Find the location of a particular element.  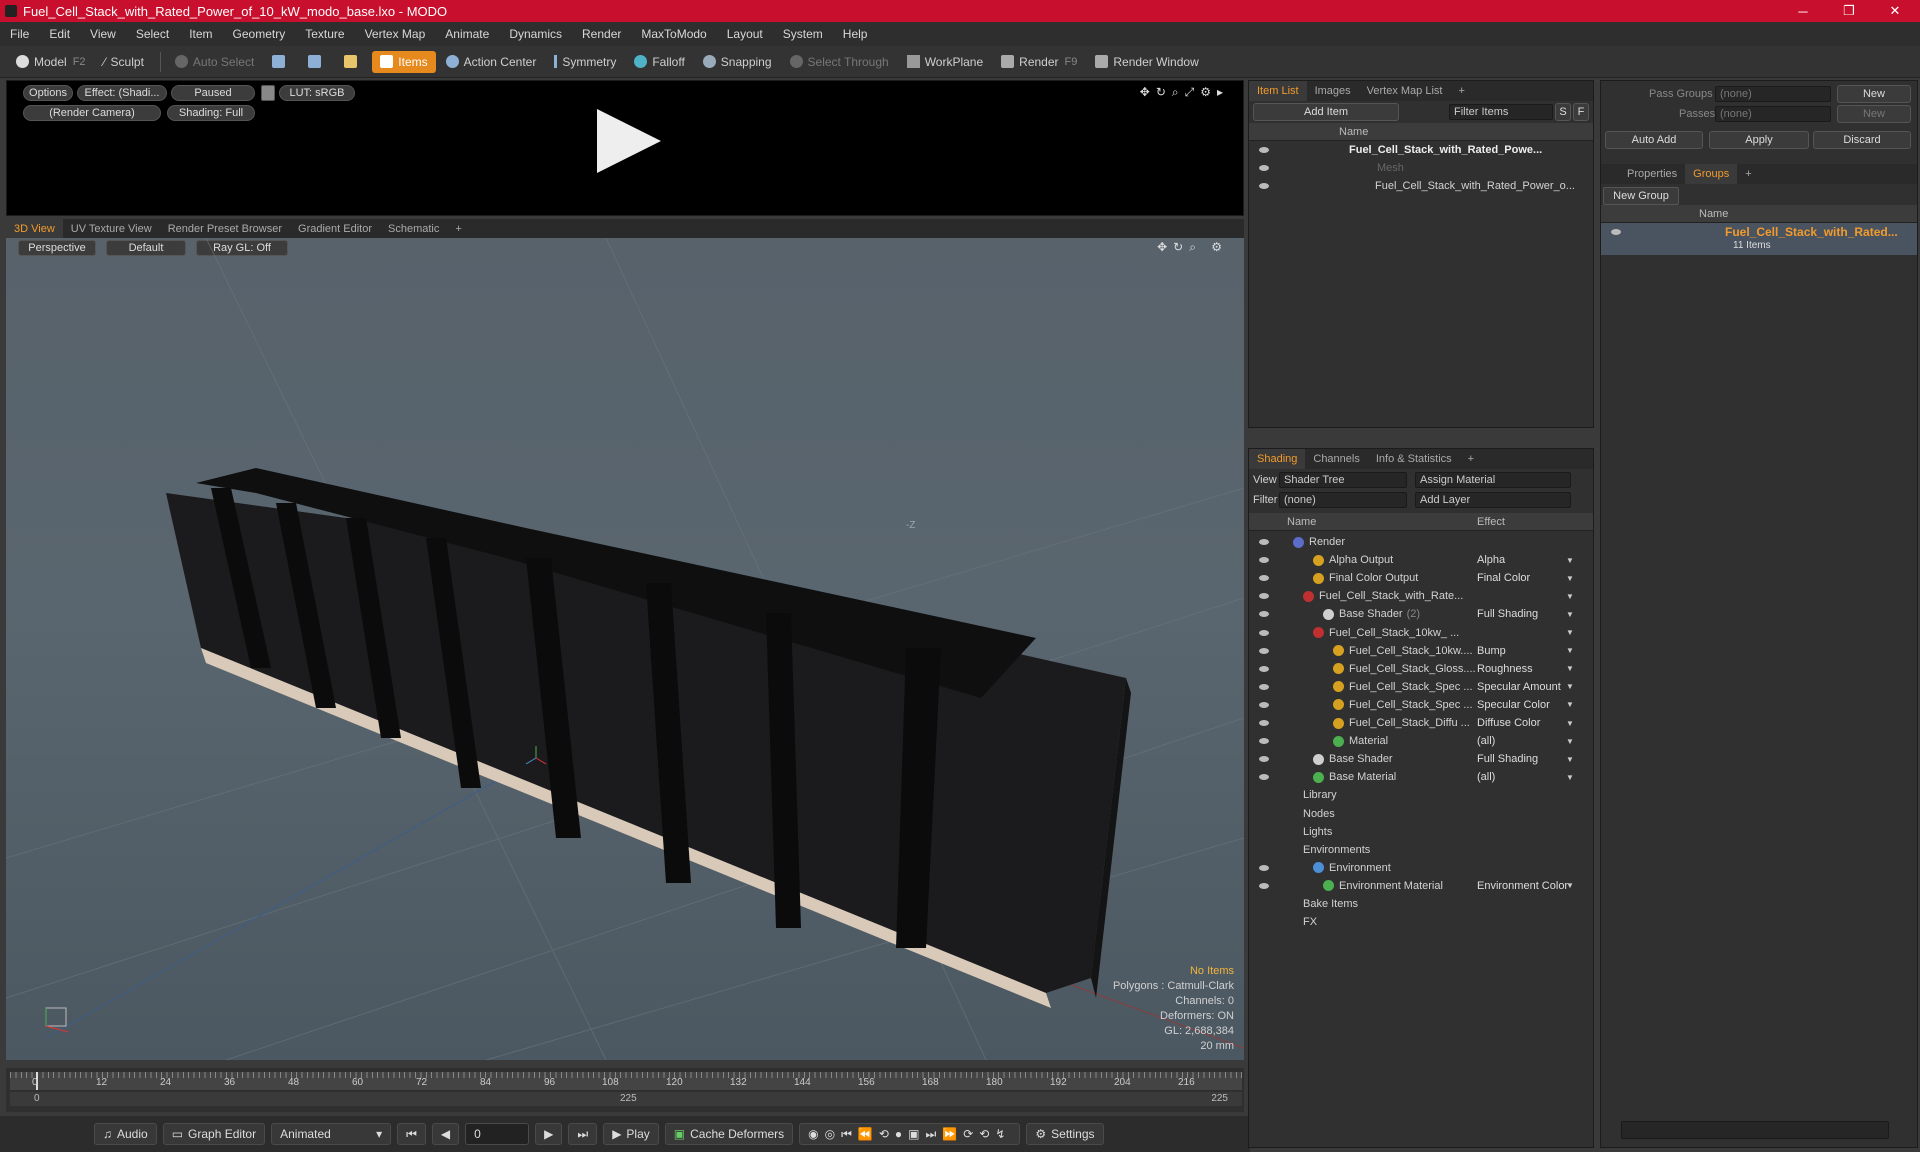

layer-effect: Alpha is located at coordinates (1491, 560).